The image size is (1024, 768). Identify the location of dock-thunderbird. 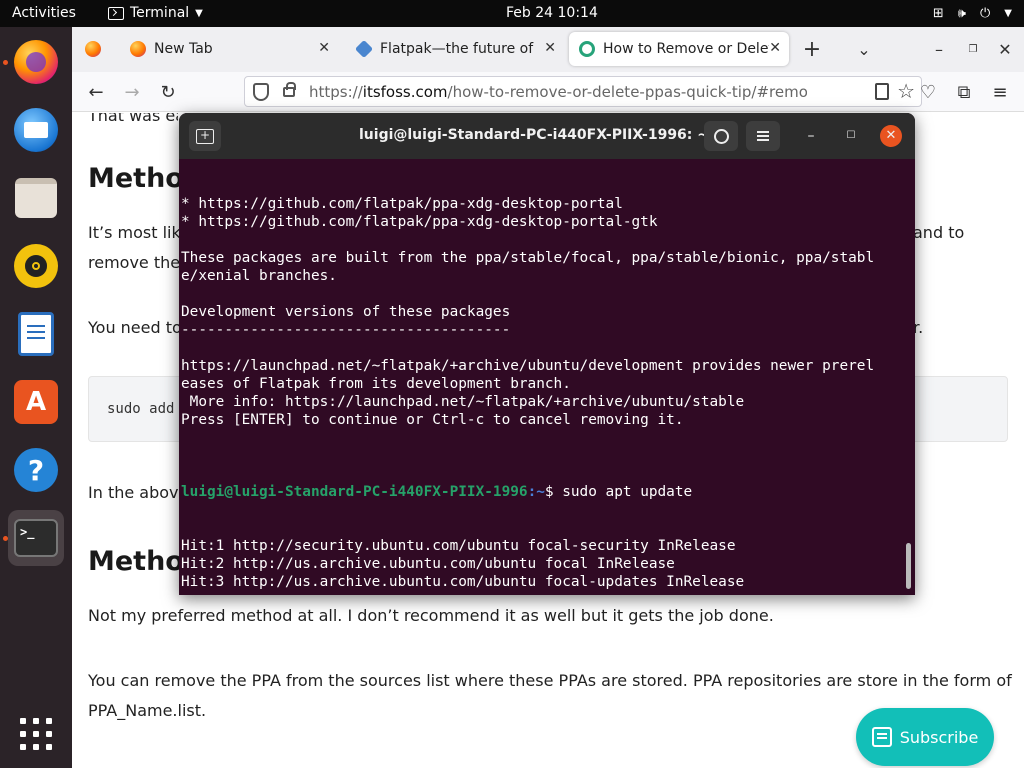
(36, 130).